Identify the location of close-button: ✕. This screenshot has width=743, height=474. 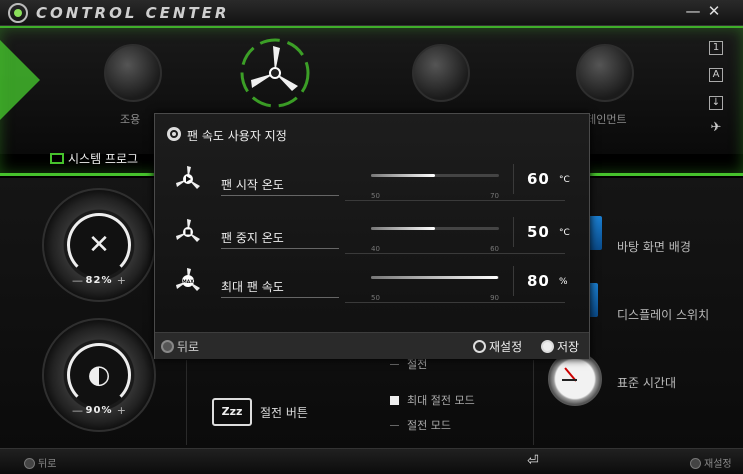
(714, 11).